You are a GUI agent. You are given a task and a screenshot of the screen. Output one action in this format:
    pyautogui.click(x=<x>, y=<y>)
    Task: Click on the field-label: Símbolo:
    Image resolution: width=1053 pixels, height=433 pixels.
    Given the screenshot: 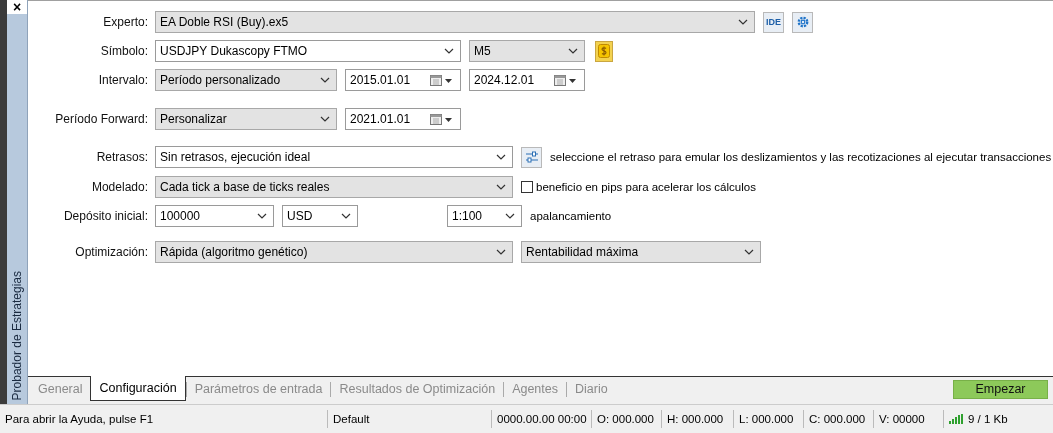 What is the action you would take?
    pyautogui.click(x=123, y=51)
    